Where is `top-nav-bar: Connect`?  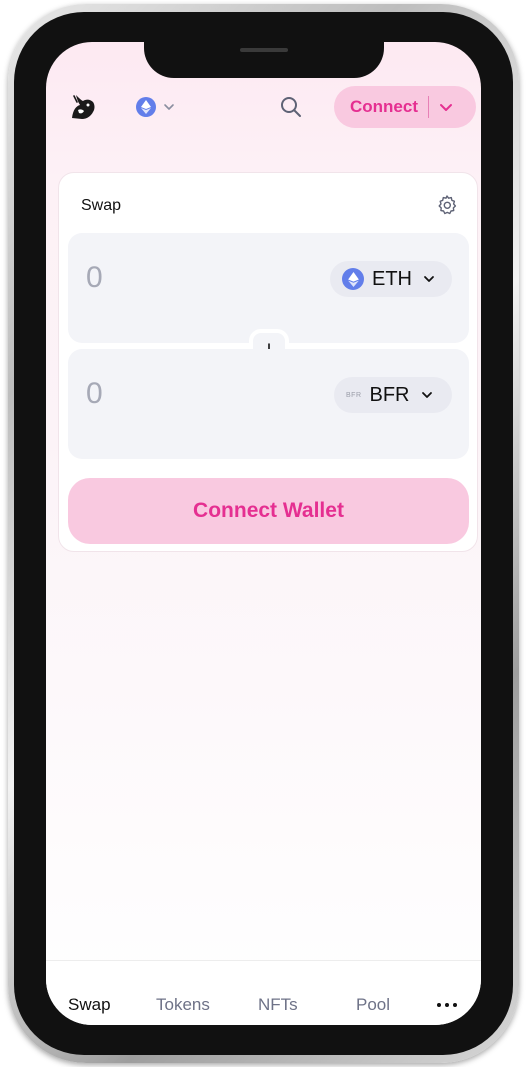
top-nav-bar: Connect is located at coordinates (263, 106).